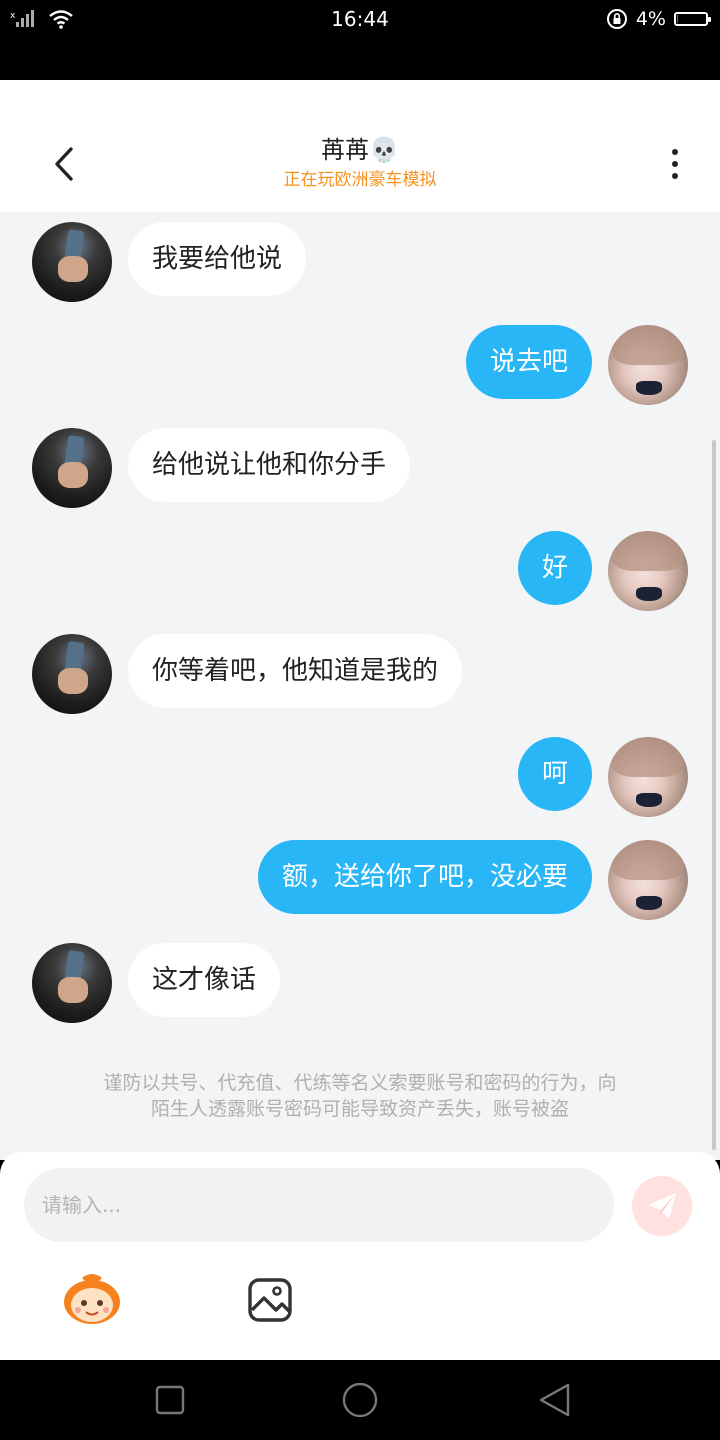 The height and width of the screenshot is (1440, 720). I want to click on navigation-bar, so click(360, 1400).